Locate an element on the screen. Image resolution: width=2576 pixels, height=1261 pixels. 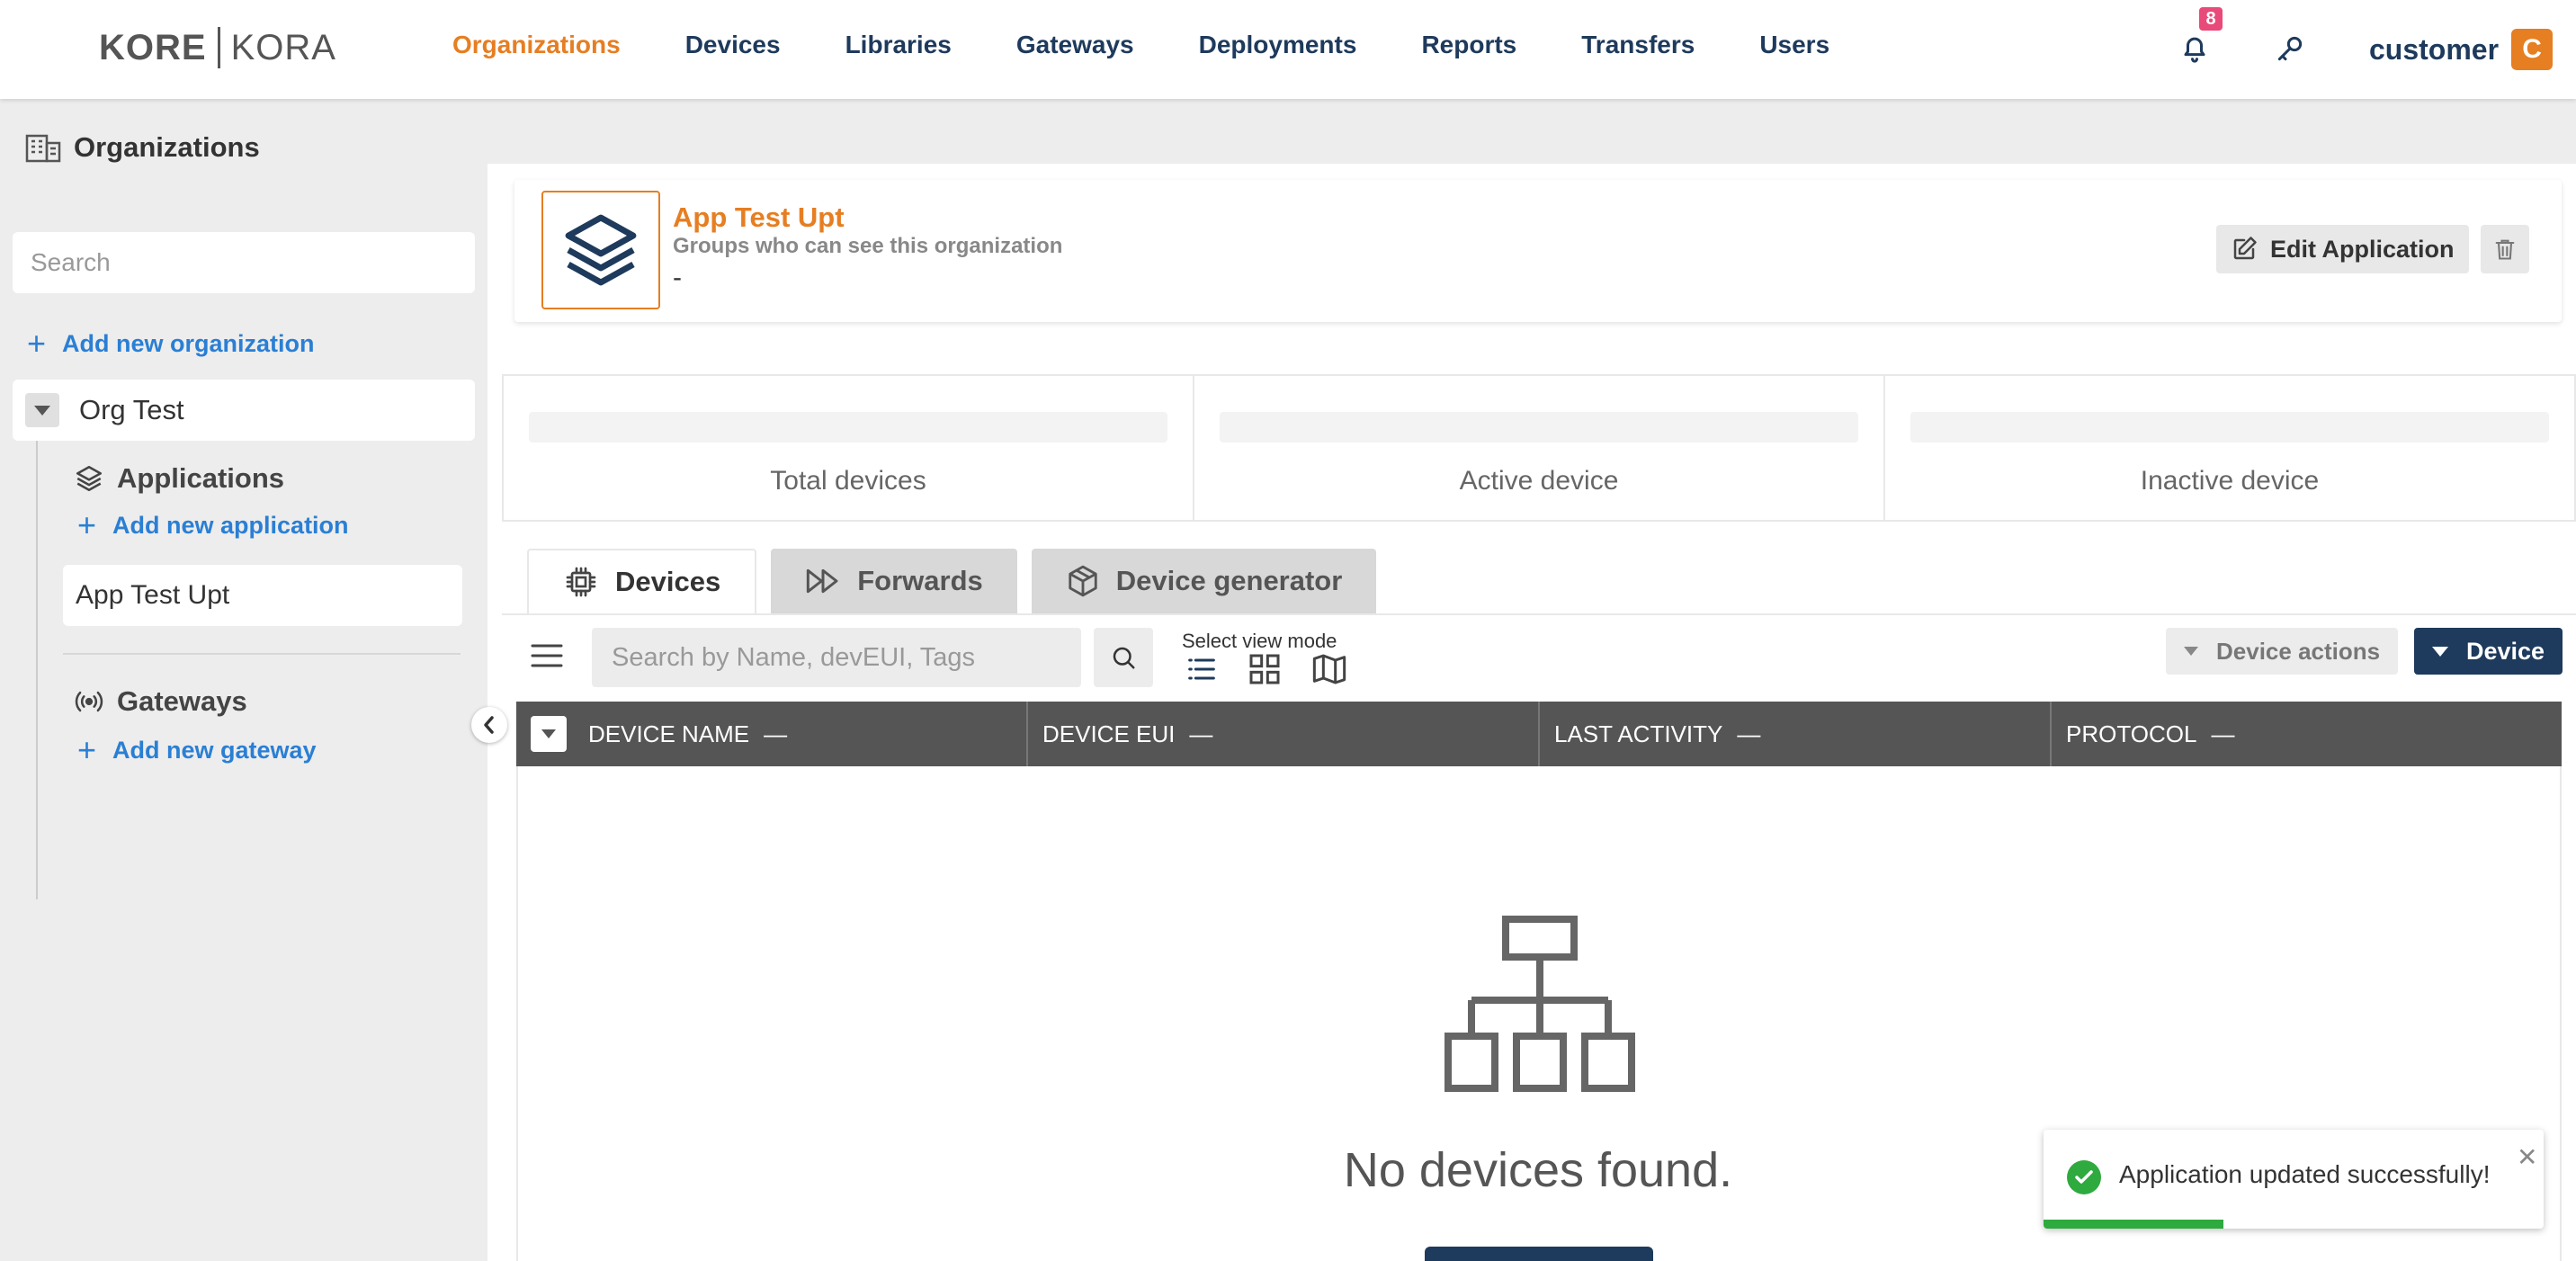
tab-devices: Devices is located at coordinates (642, 581).